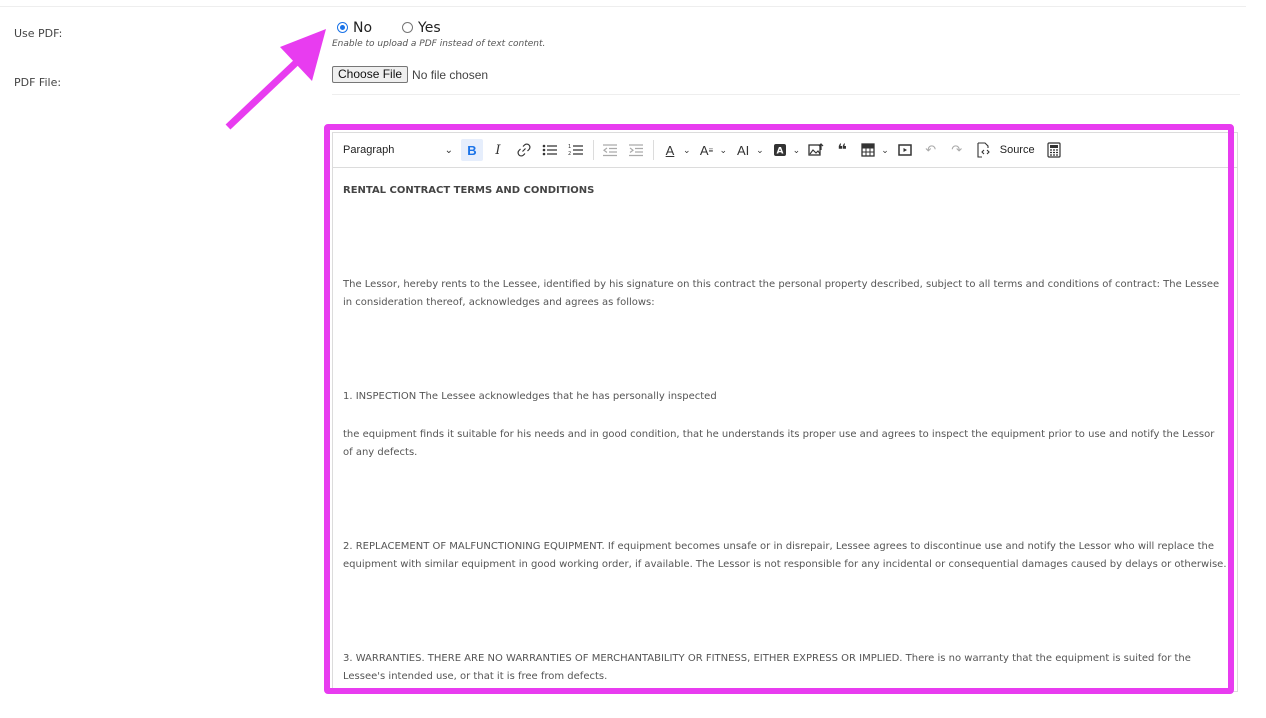  I want to click on source-button-label: Source, so click(1017, 150).